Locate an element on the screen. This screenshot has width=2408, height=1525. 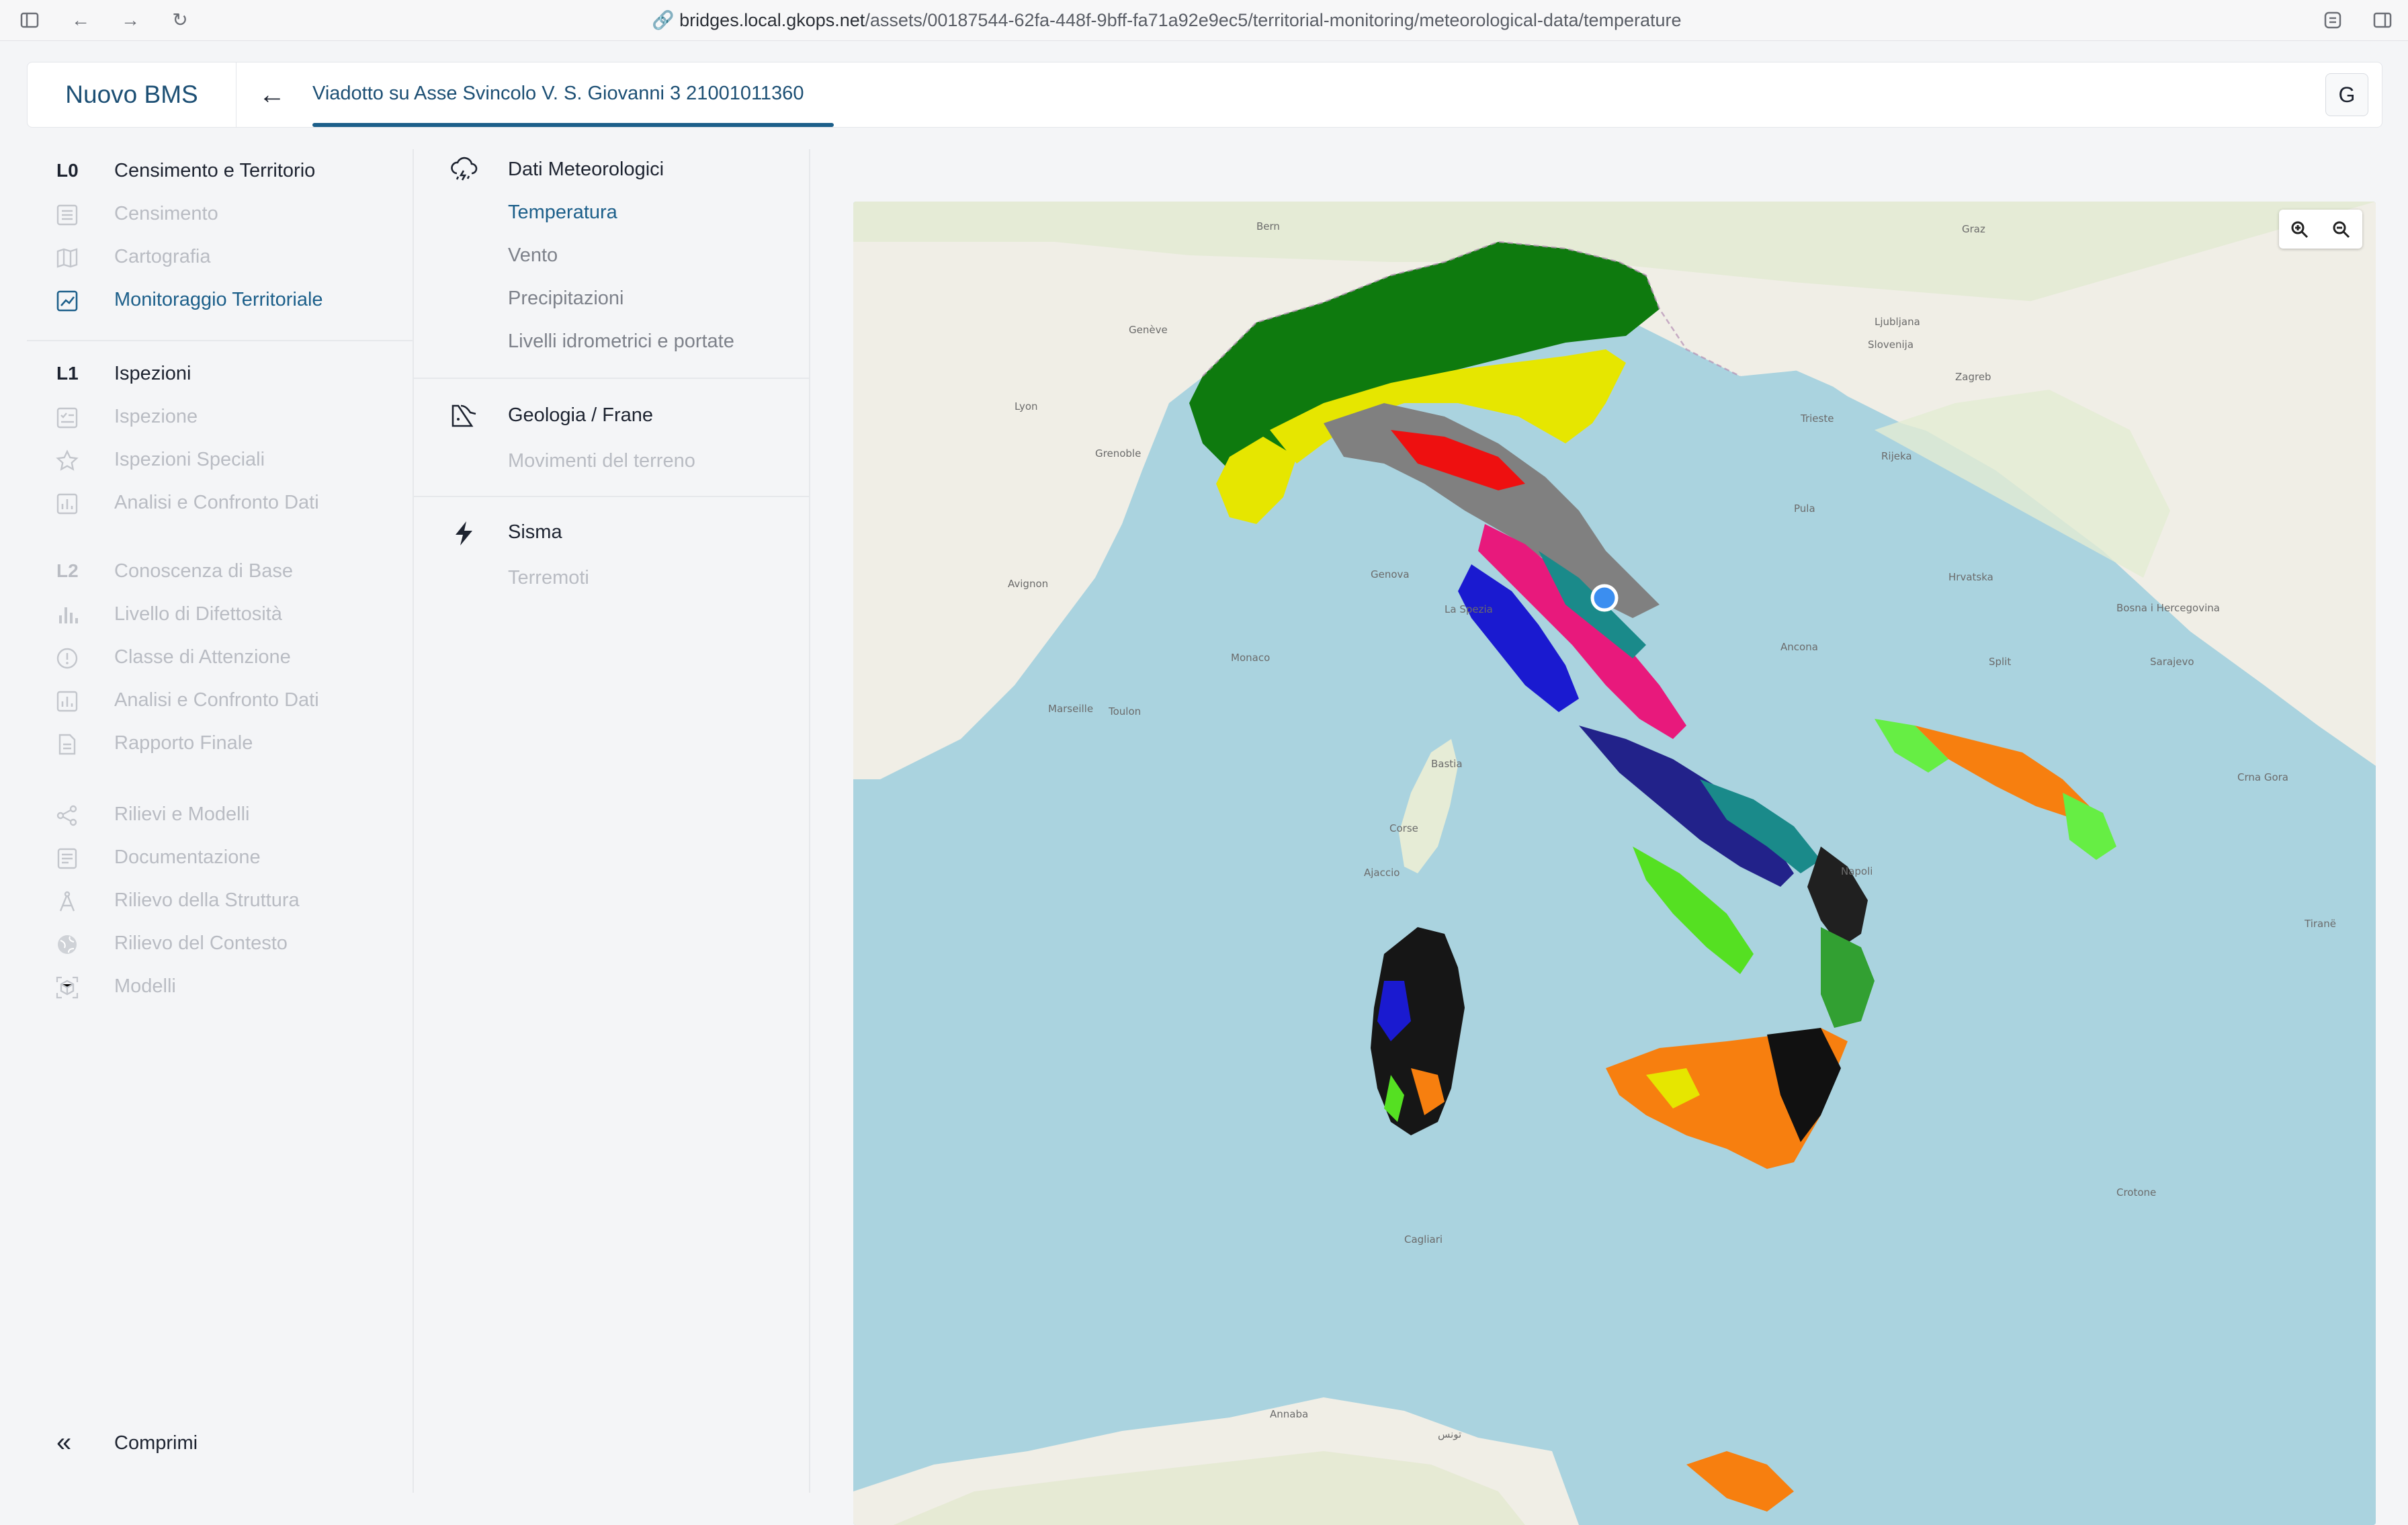
sidebar-section-l1: L1 Ispezioni is located at coordinates (215, 374).